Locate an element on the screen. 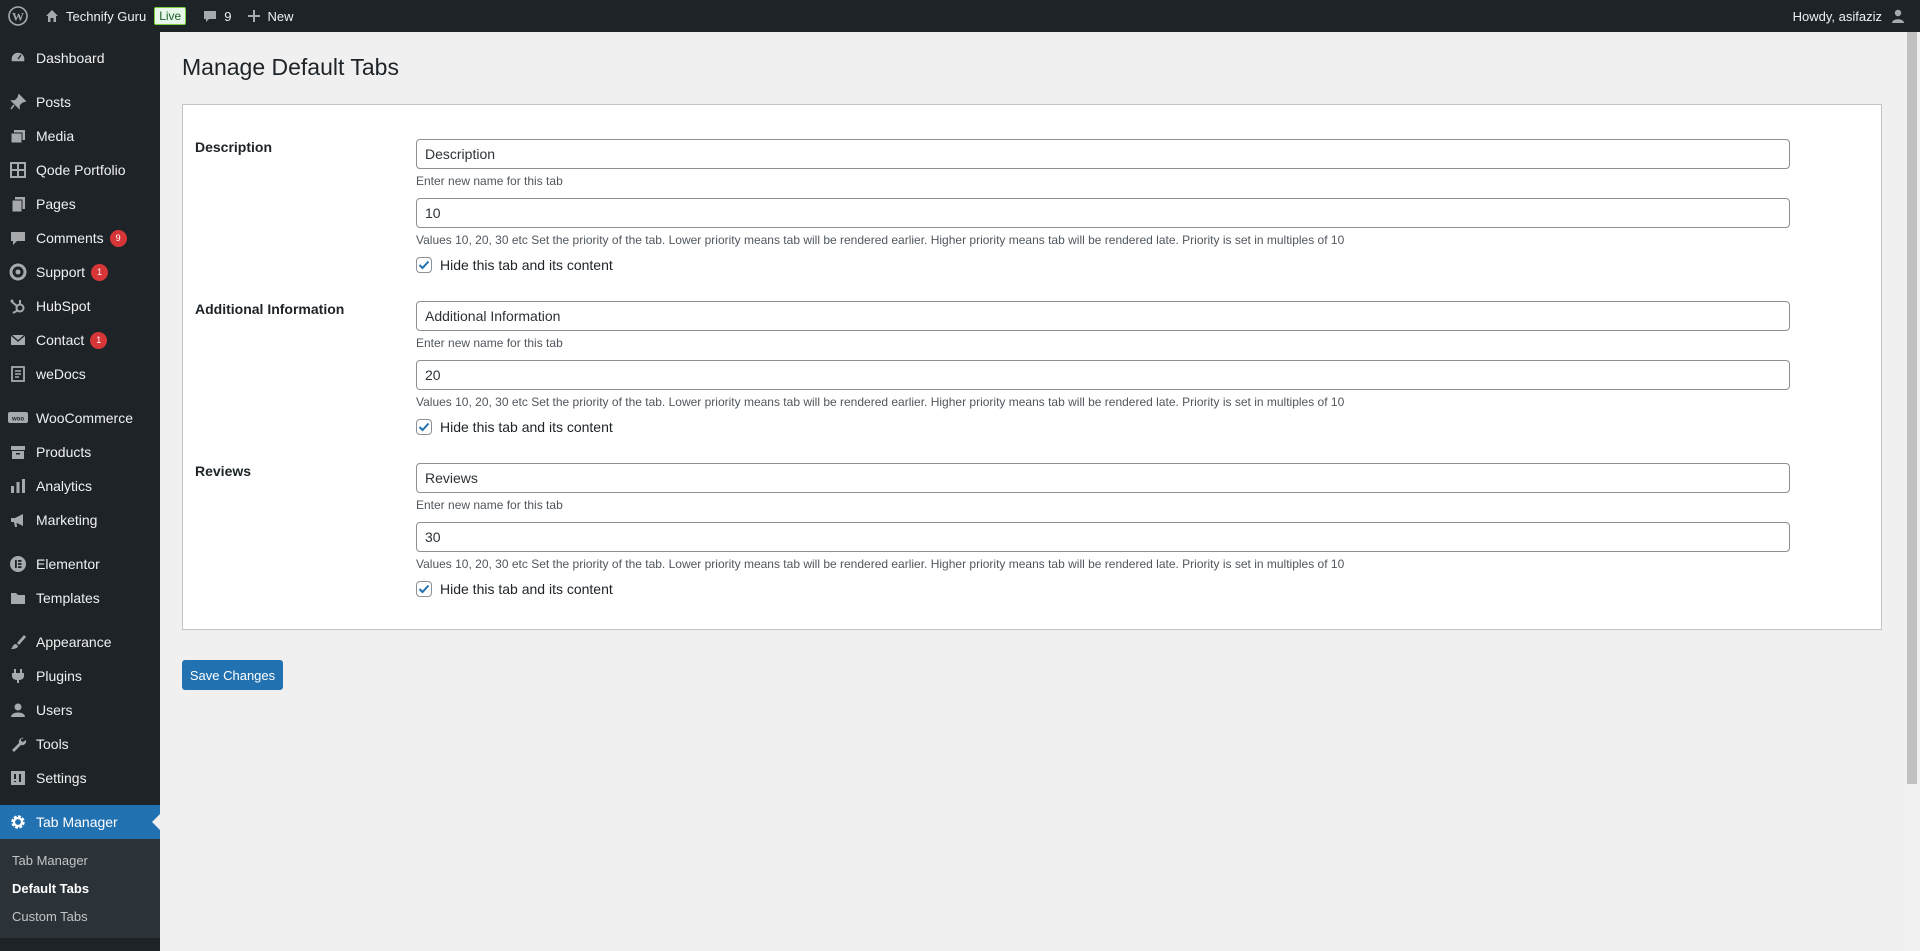 The image size is (1920, 951). megaphone-icon is located at coordinates (18, 520).